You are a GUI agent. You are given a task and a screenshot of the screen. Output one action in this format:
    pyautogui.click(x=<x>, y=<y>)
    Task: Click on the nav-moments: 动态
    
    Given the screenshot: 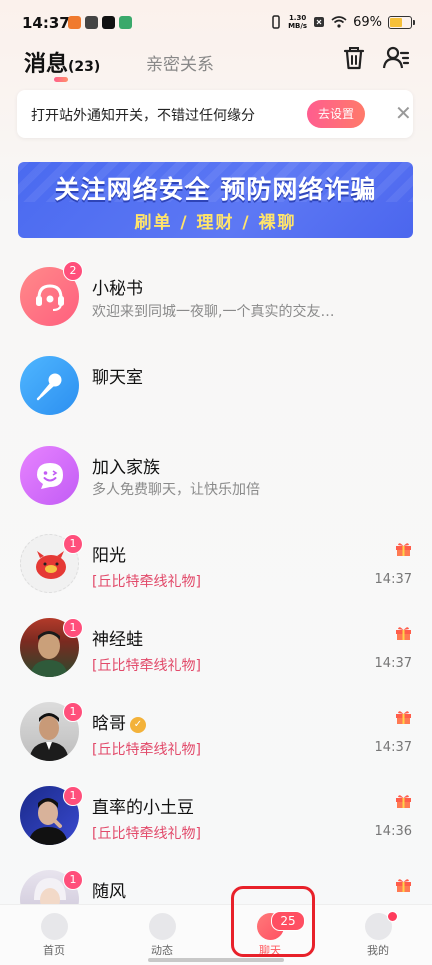 What is the action you would take?
    pyautogui.click(x=162, y=935)
    